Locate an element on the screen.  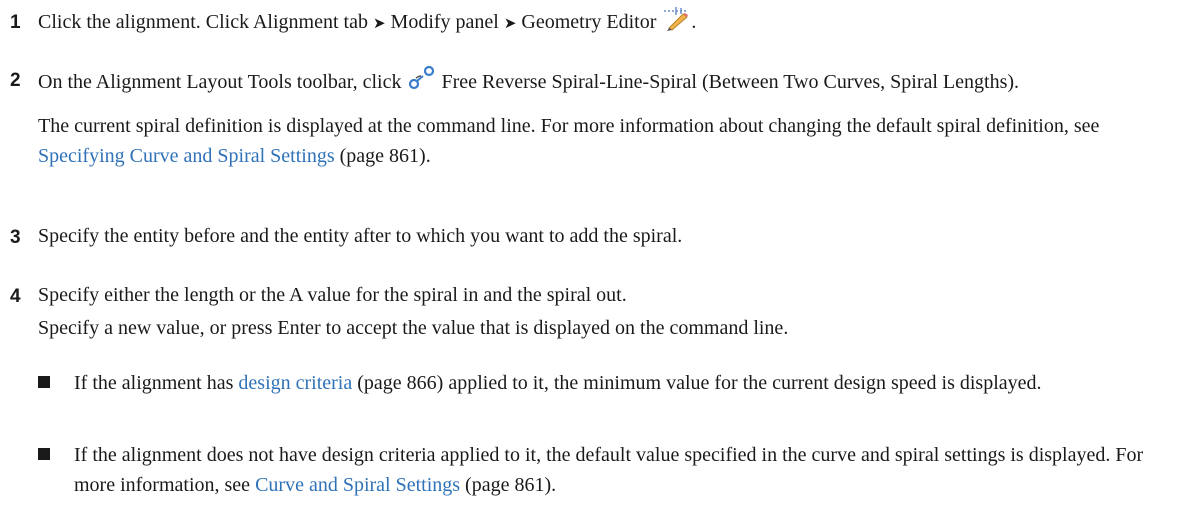
page-reference: (page 861). is located at coordinates (382, 156).